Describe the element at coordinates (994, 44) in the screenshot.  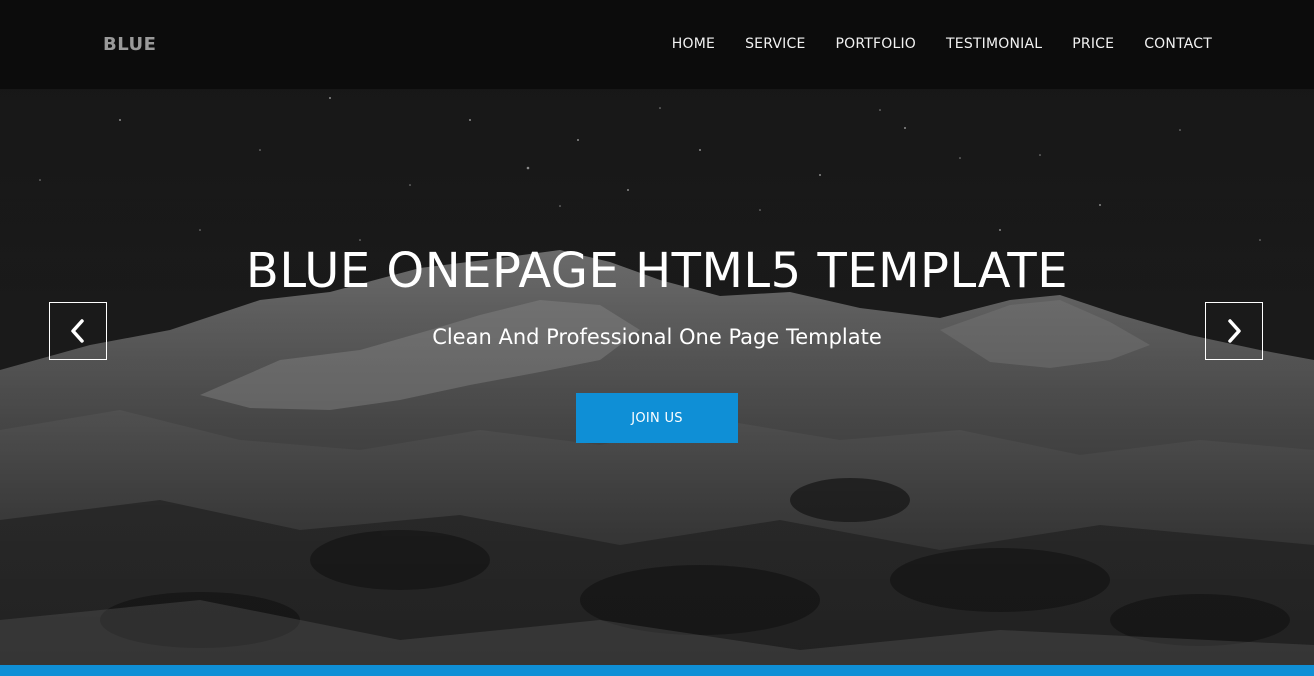
I see `nav-item-testimonial: TESTIMONIAL` at that location.